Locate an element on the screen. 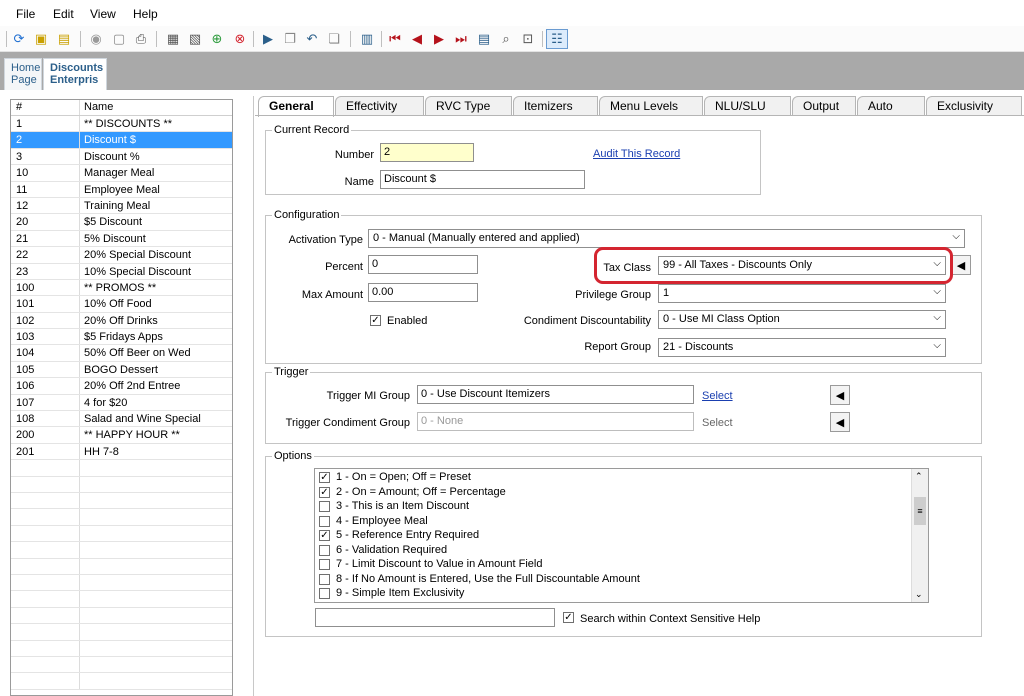 This screenshot has height=696, width=1024. list-item: 108 Salad and Wine Special is located at coordinates (121, 419).